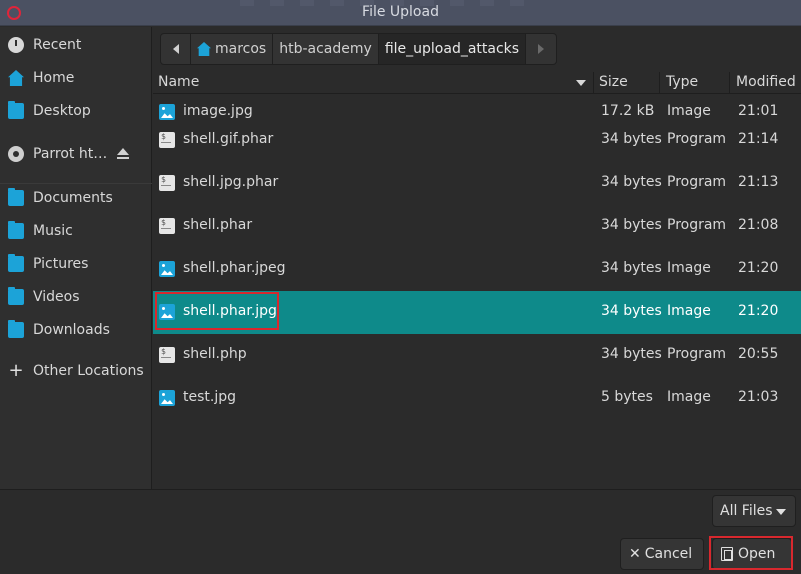 The width and height of the screenshot is (801, 574). I want to click on column-size-header: Size, so click(613, 82).